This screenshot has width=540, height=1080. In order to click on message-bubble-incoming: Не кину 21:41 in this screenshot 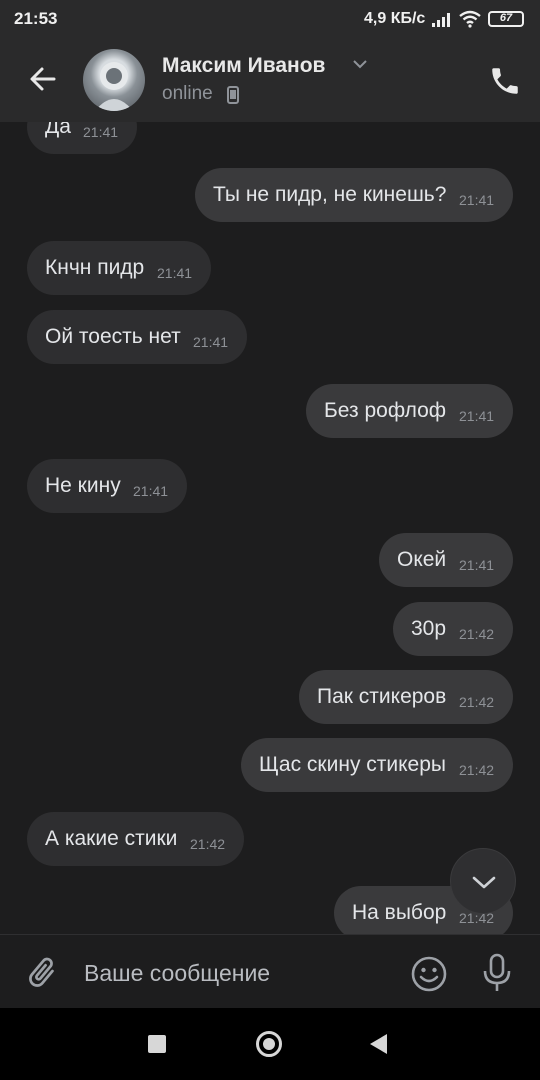, I will do `click(107, 486)`.